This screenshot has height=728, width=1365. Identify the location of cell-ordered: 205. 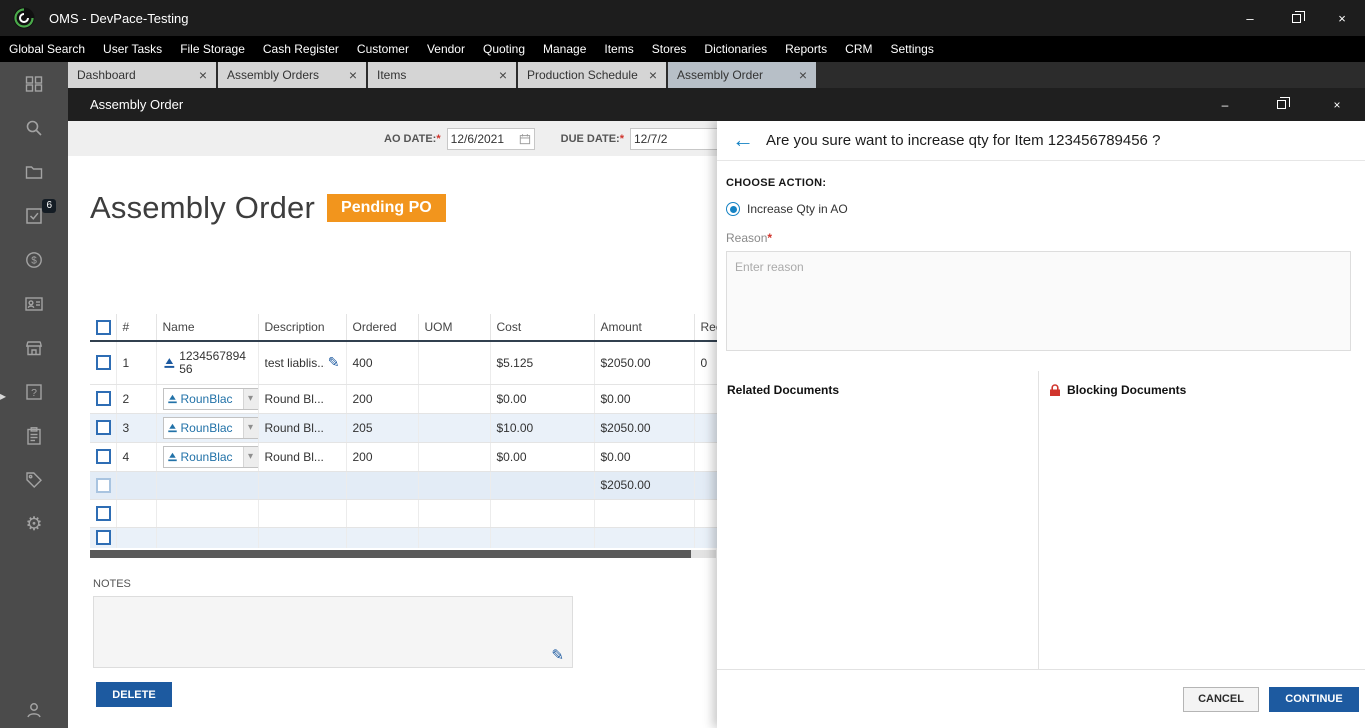
(382, 428).